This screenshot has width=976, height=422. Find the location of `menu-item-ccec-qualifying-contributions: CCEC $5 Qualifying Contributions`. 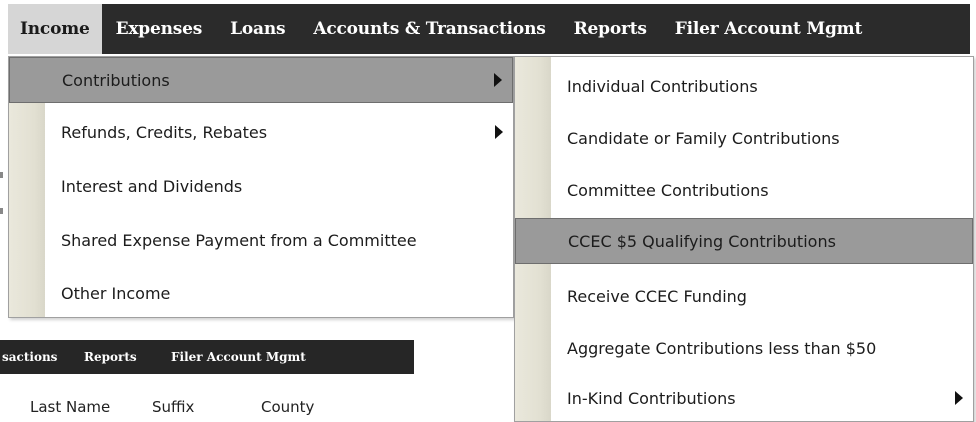

menu-item-ccec-qualifying-contributions: CCEC $5 Qualifying Contributions is located at coordinates (744, 241).